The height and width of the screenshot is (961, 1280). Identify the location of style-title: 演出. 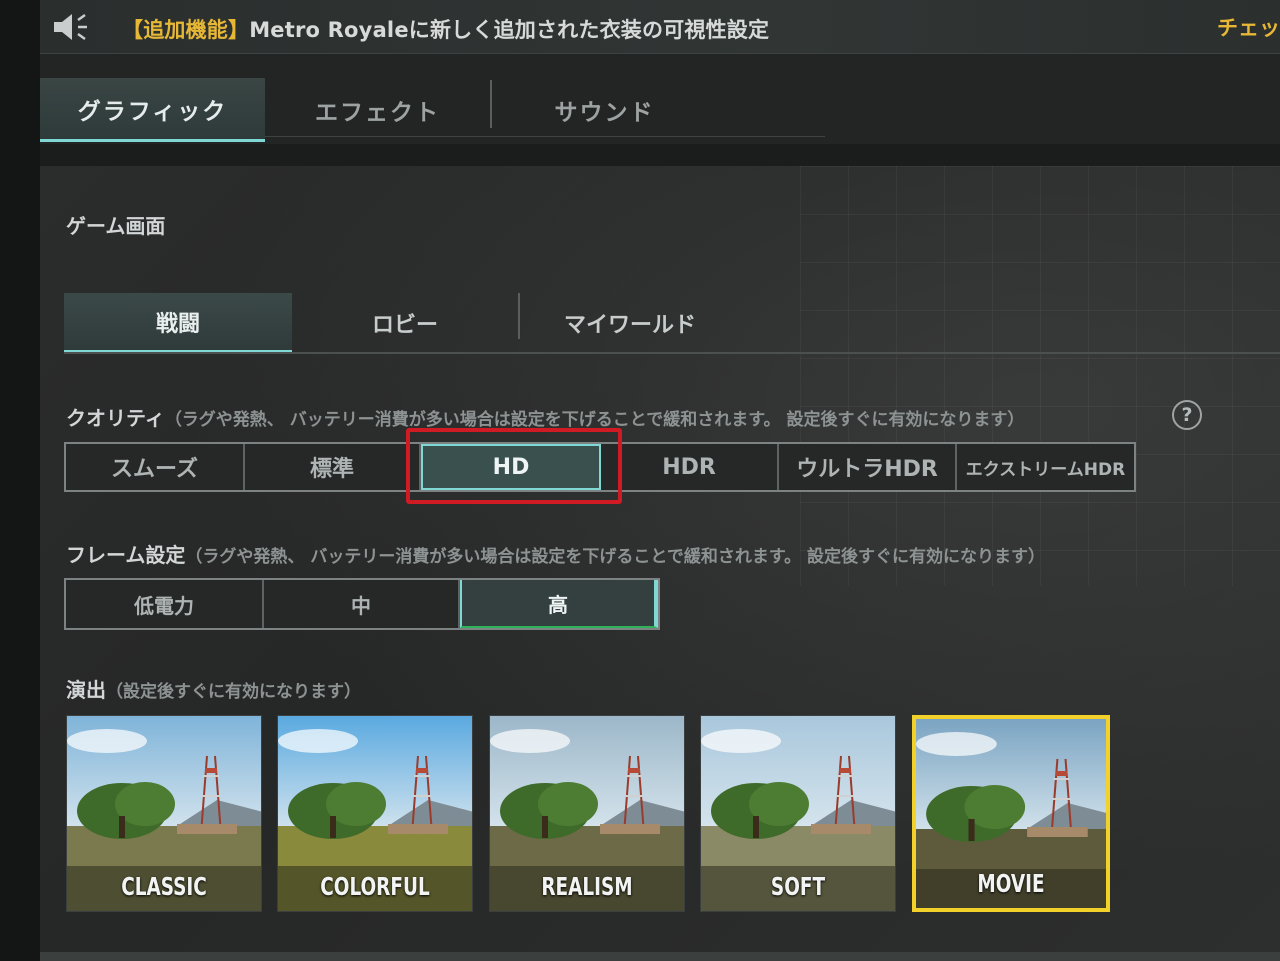
(86, 690).